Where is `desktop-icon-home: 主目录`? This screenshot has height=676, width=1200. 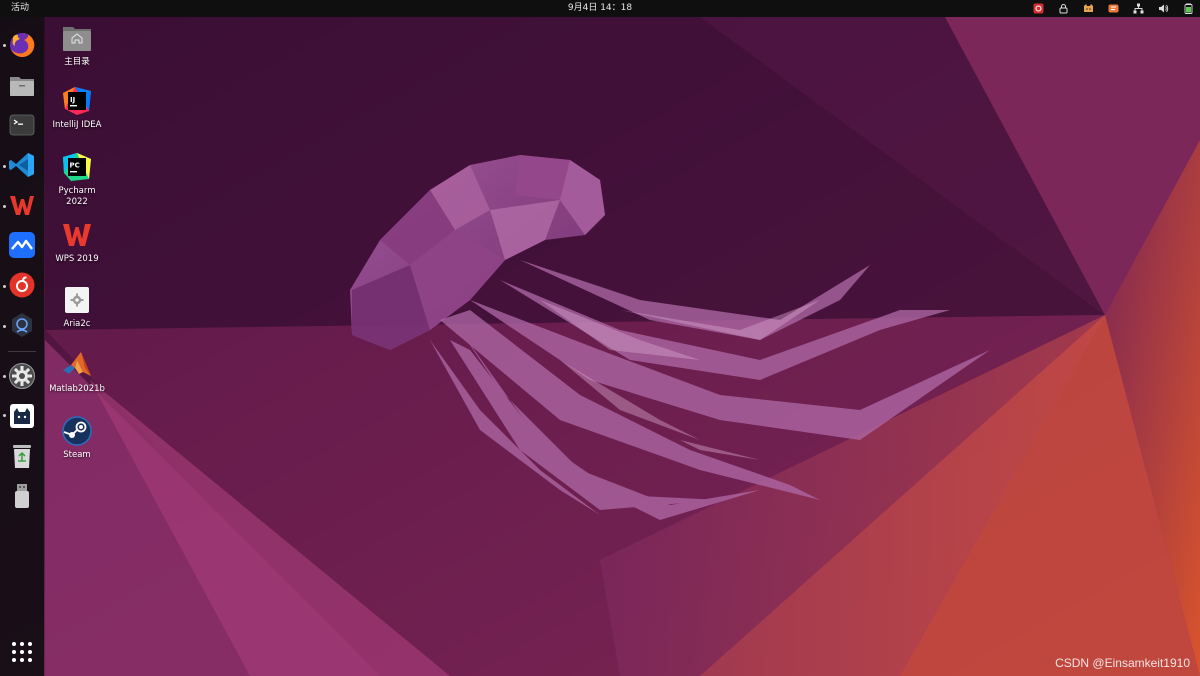 desktop-icon-home: 主目录 is located at coordinates (77, 44).